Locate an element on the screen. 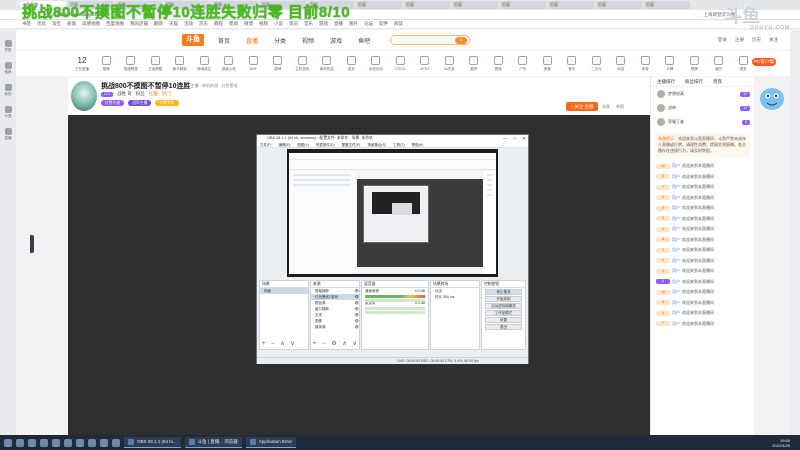  category-item: 王者荣耀 is located at coordinates (155, 63).